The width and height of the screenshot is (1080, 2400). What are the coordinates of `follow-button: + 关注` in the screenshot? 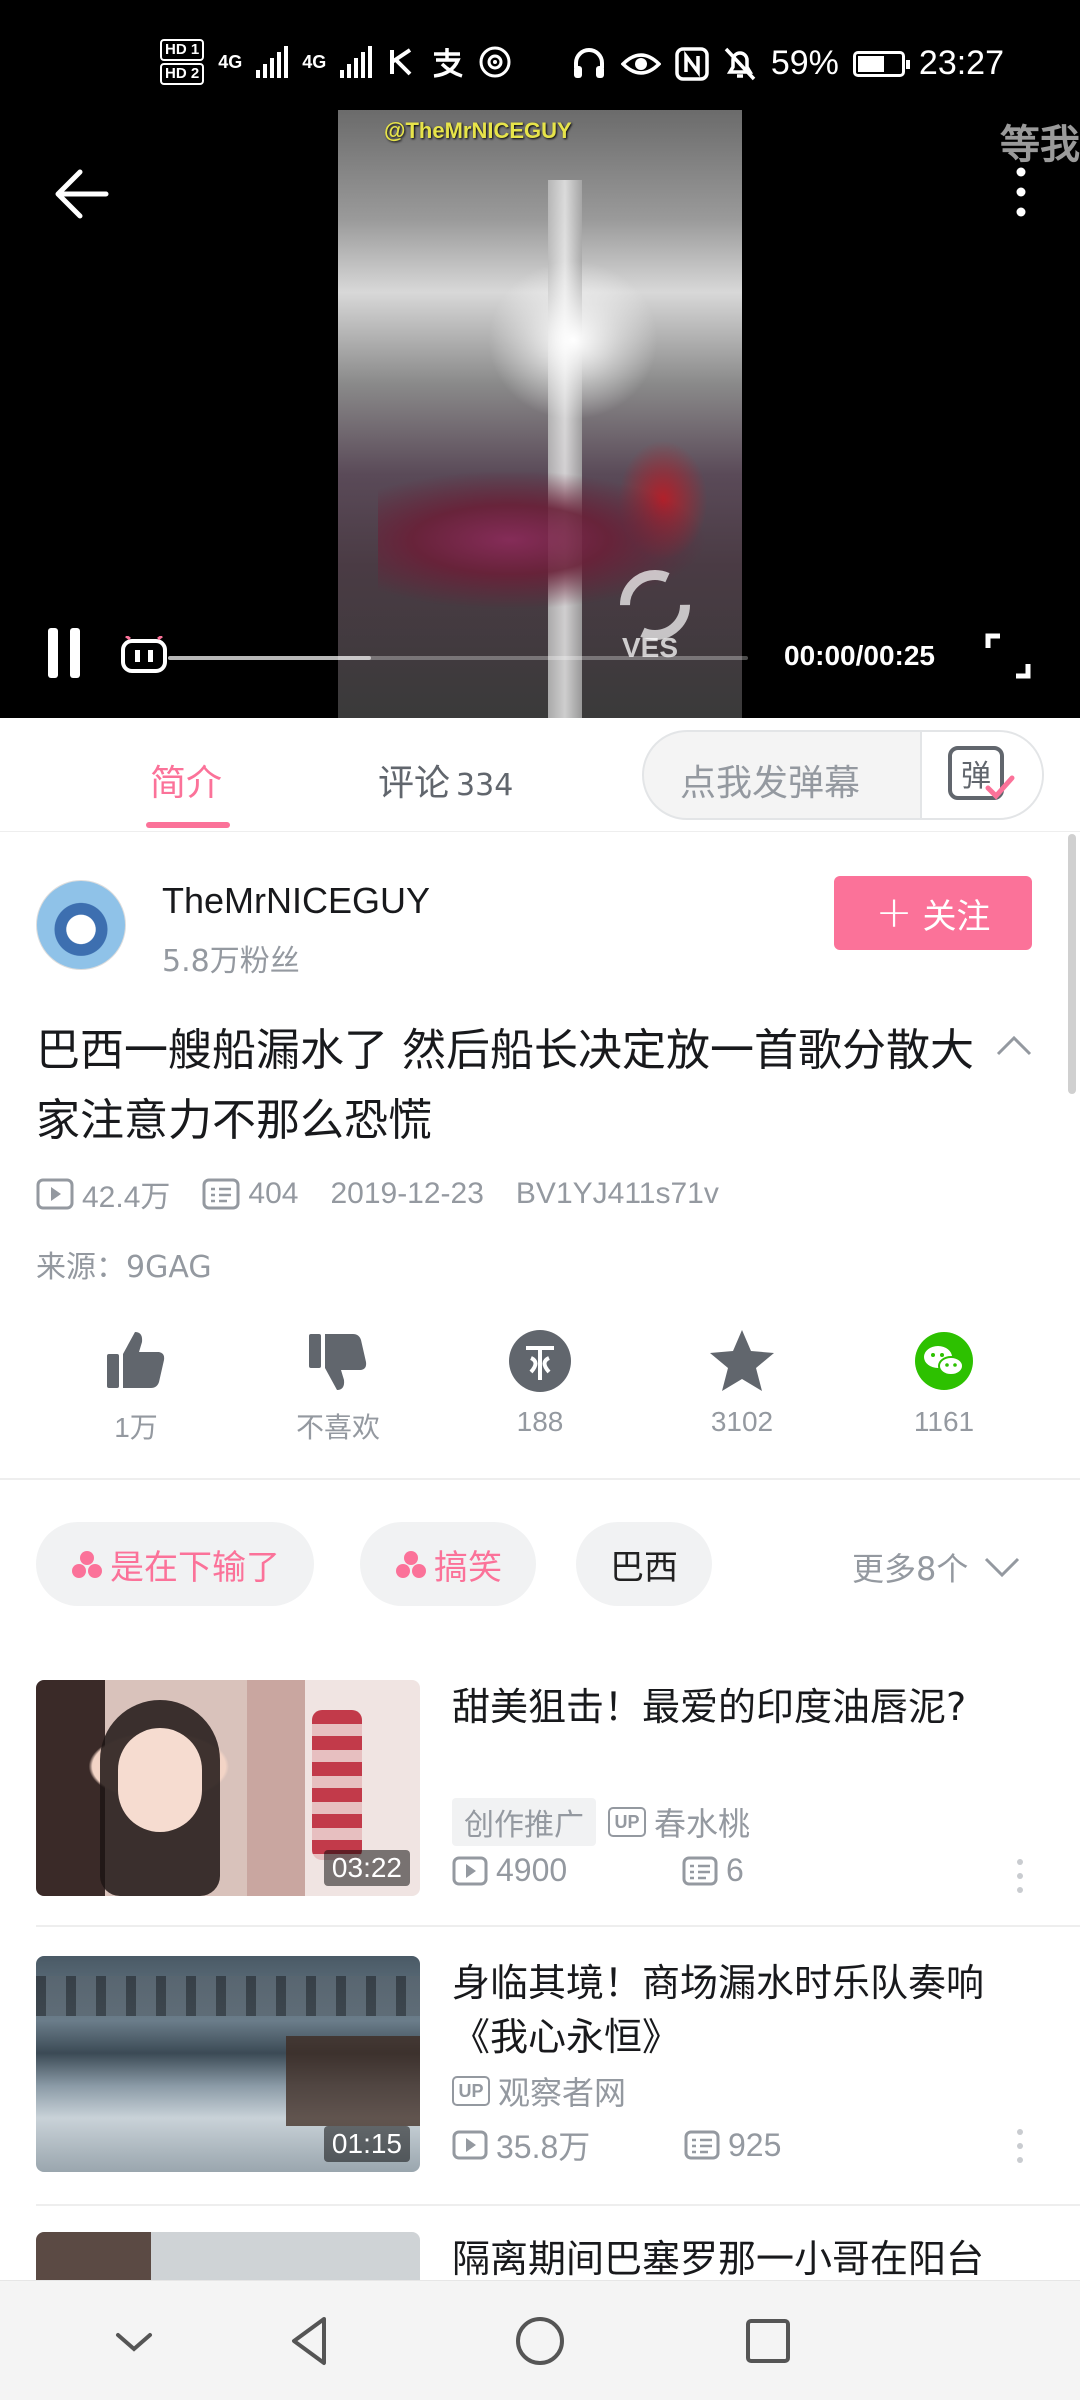 It's located at (933, 913).